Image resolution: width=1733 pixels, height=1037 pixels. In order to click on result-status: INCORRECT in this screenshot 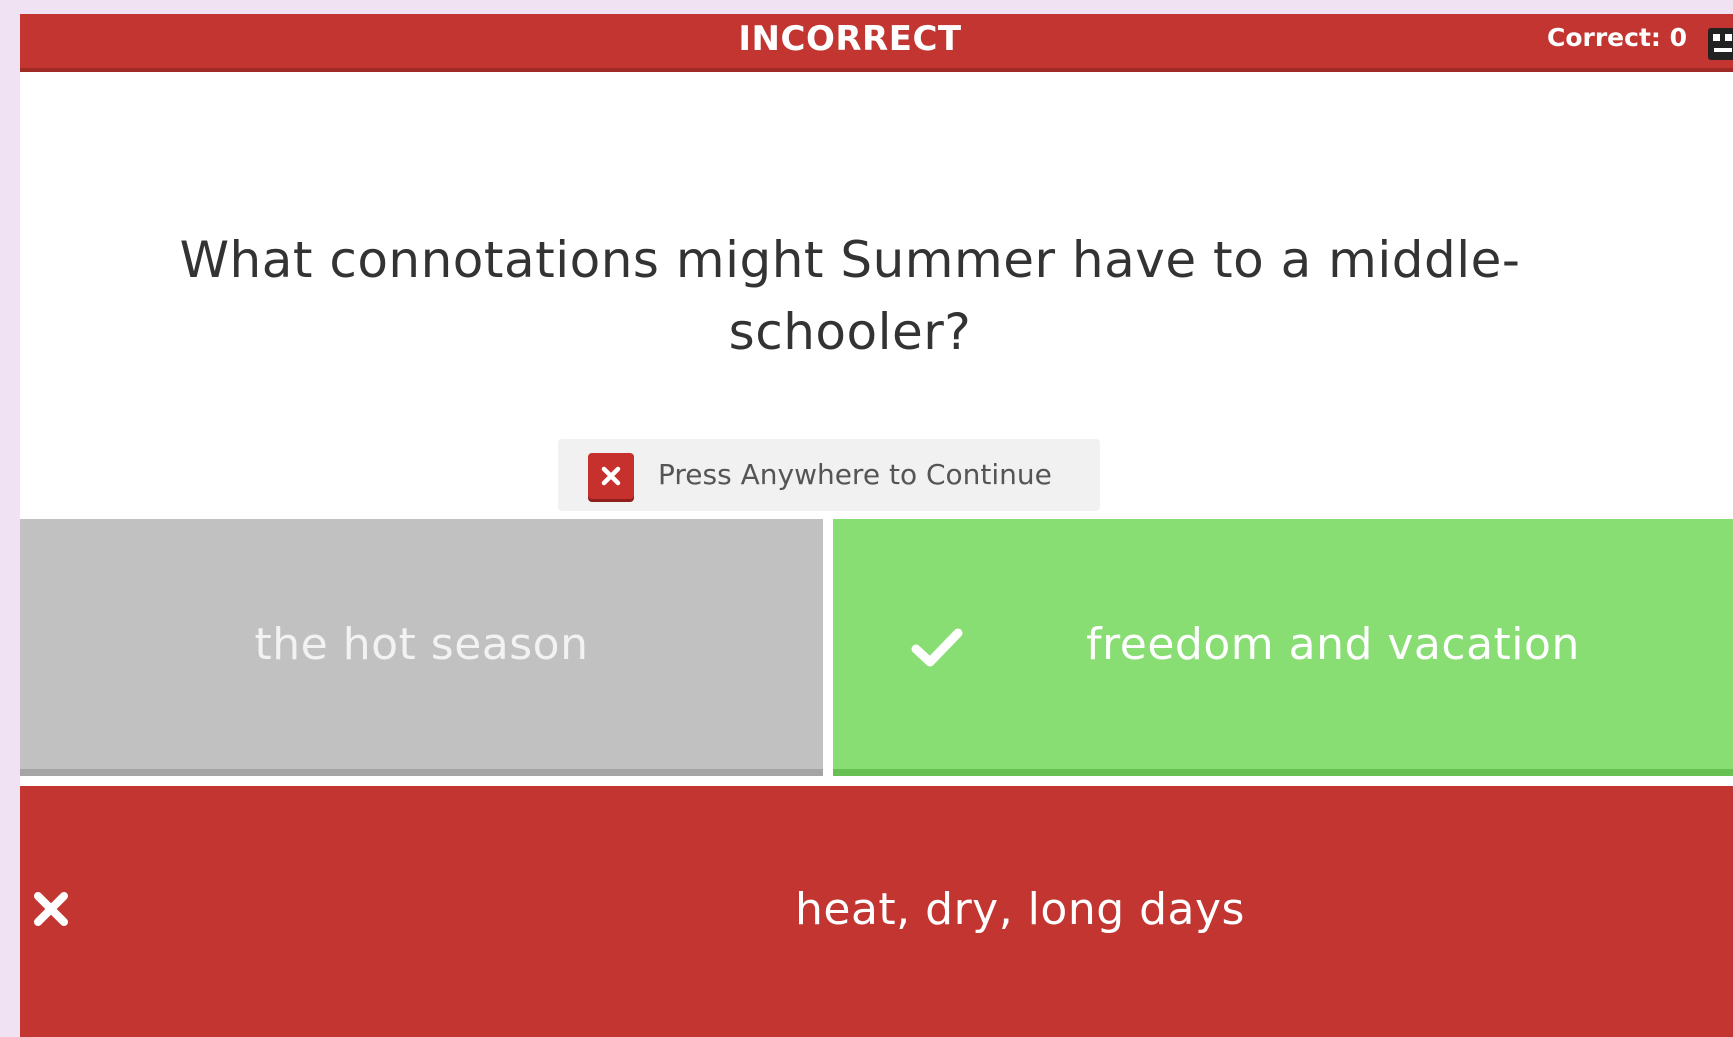, I will do `click(850, 39)`.